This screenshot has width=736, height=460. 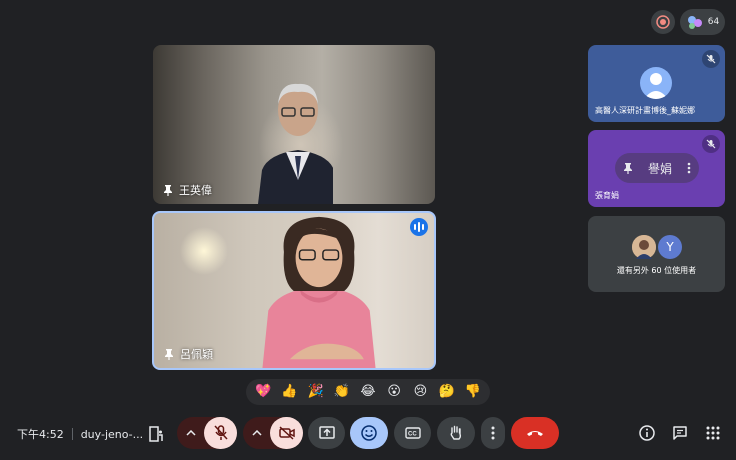 I want to click on more-vert-icon, so click(x=493, y=433).